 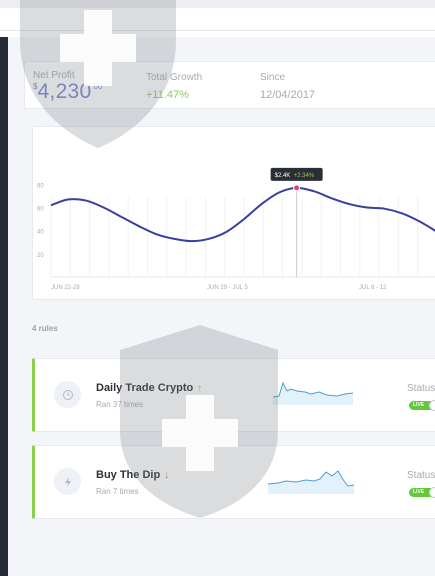 What do you see at coordinates (233, 482) in the screenshot?
I see `rule-row-buy-the-dip: Buy The Dip ↓ Ran 7 times Status LIVE` at bounding box center [233, 482].